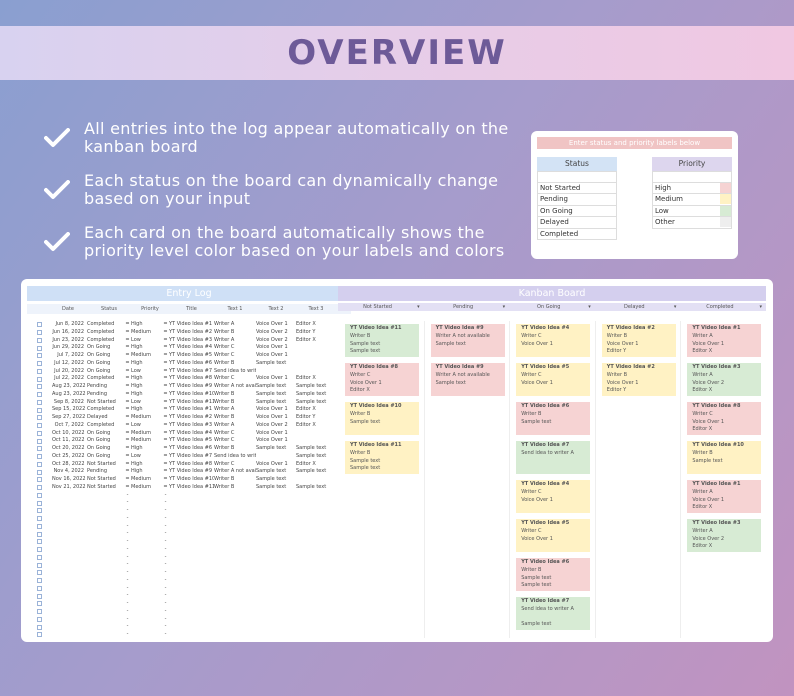 This screenshot has width=794, height=696. Describe the element at coordinates (69, 434) in the screenshot. I see `date-cell: Oct 10, 2022` at that location.